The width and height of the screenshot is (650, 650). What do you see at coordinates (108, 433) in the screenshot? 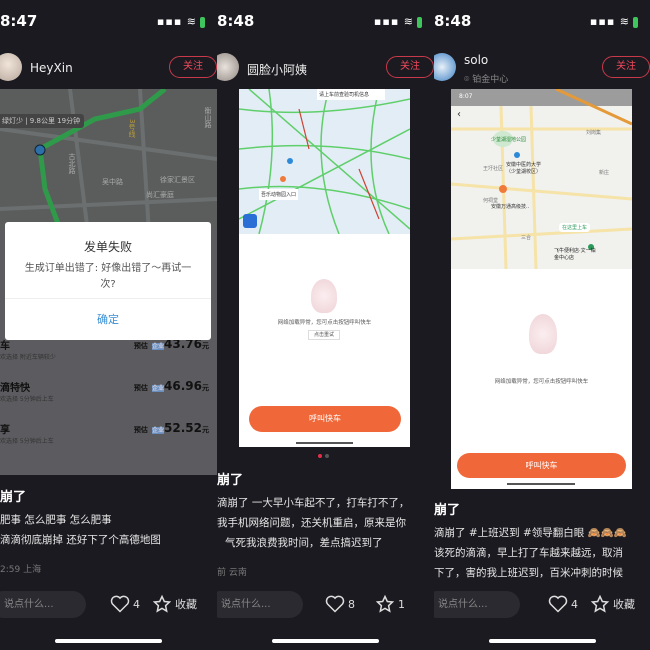
I see `ride-row: 享 欢选择 5分钟后上车 预估 企业52.52元` at bounding box center [108, 433].